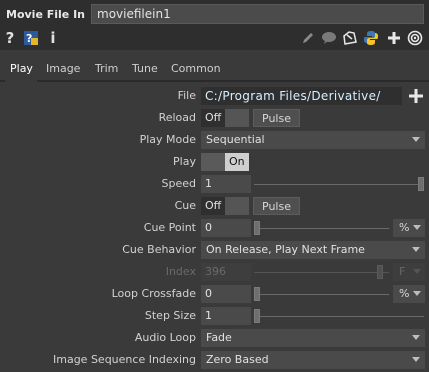 The height and width of the screenshot is (372, 429). I want to click on cue-toggle-label: Off, so click(213, 206).